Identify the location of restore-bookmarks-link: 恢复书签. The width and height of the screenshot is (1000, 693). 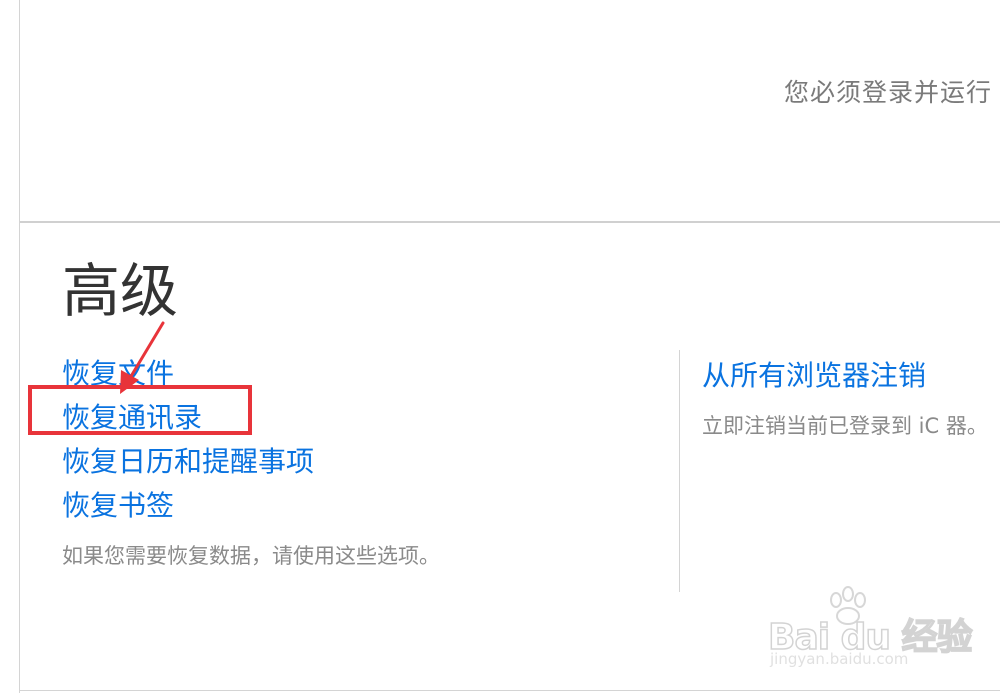
(188, 506).